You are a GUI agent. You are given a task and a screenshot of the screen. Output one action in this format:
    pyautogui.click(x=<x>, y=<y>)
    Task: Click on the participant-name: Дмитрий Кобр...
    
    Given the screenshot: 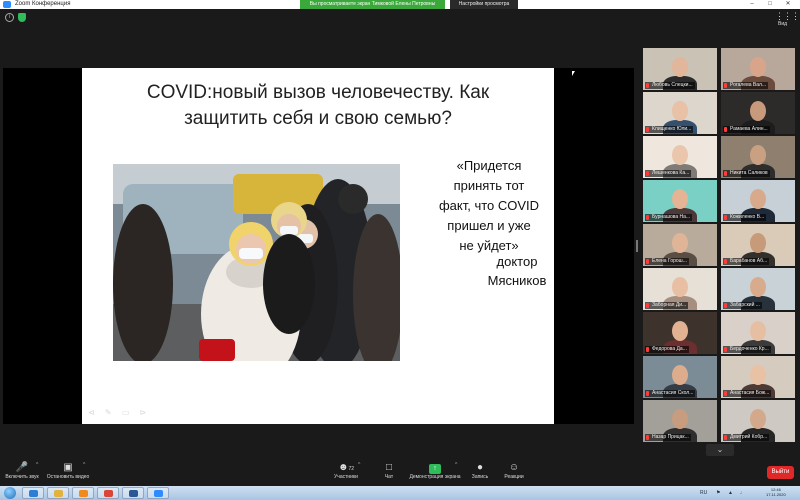 What is the action you would take?
    pyautogui.click(x=746, y=437)
    